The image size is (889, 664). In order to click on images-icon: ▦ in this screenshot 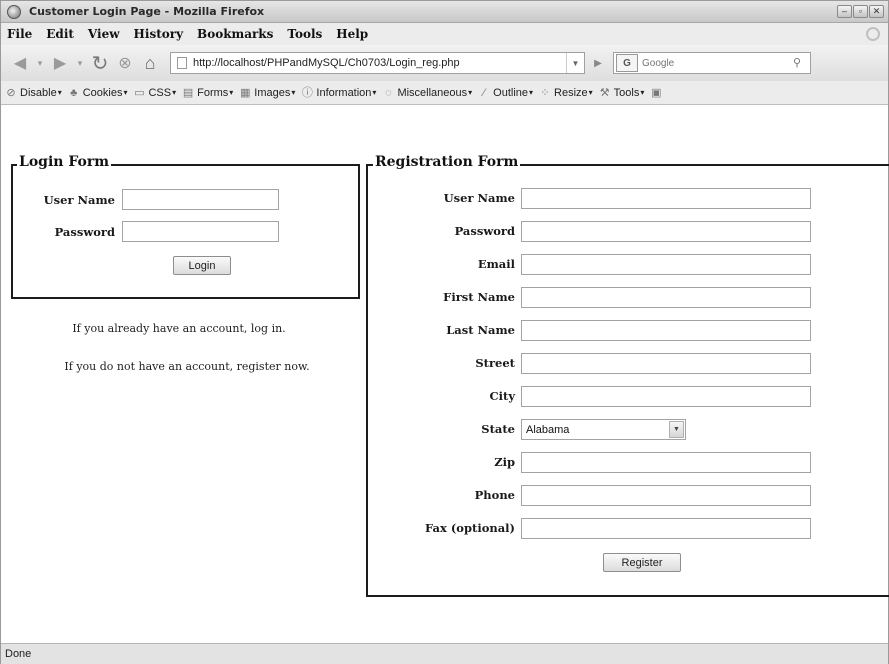, I will do `click(245, 92)`.